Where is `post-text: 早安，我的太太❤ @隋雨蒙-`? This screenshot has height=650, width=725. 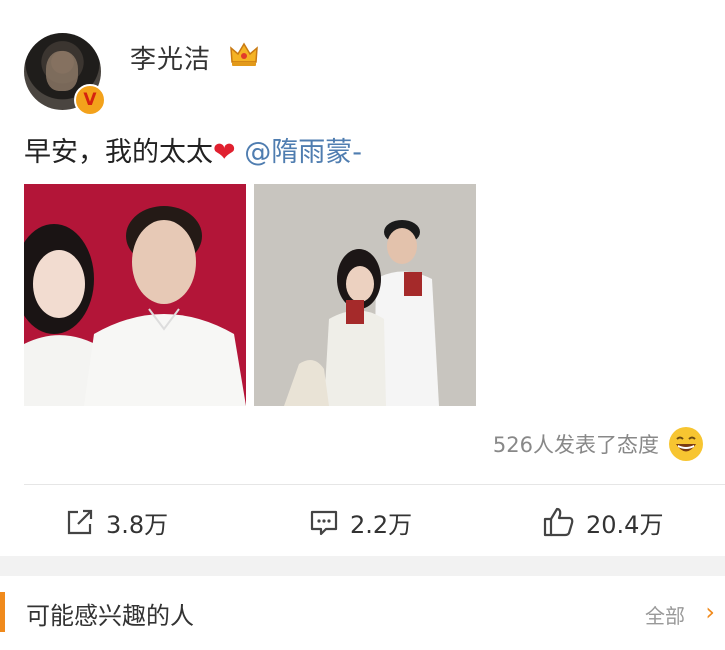
post-text: 早安，我的太太❤ @隋雨蒙- is located at coordinates (193, 149).